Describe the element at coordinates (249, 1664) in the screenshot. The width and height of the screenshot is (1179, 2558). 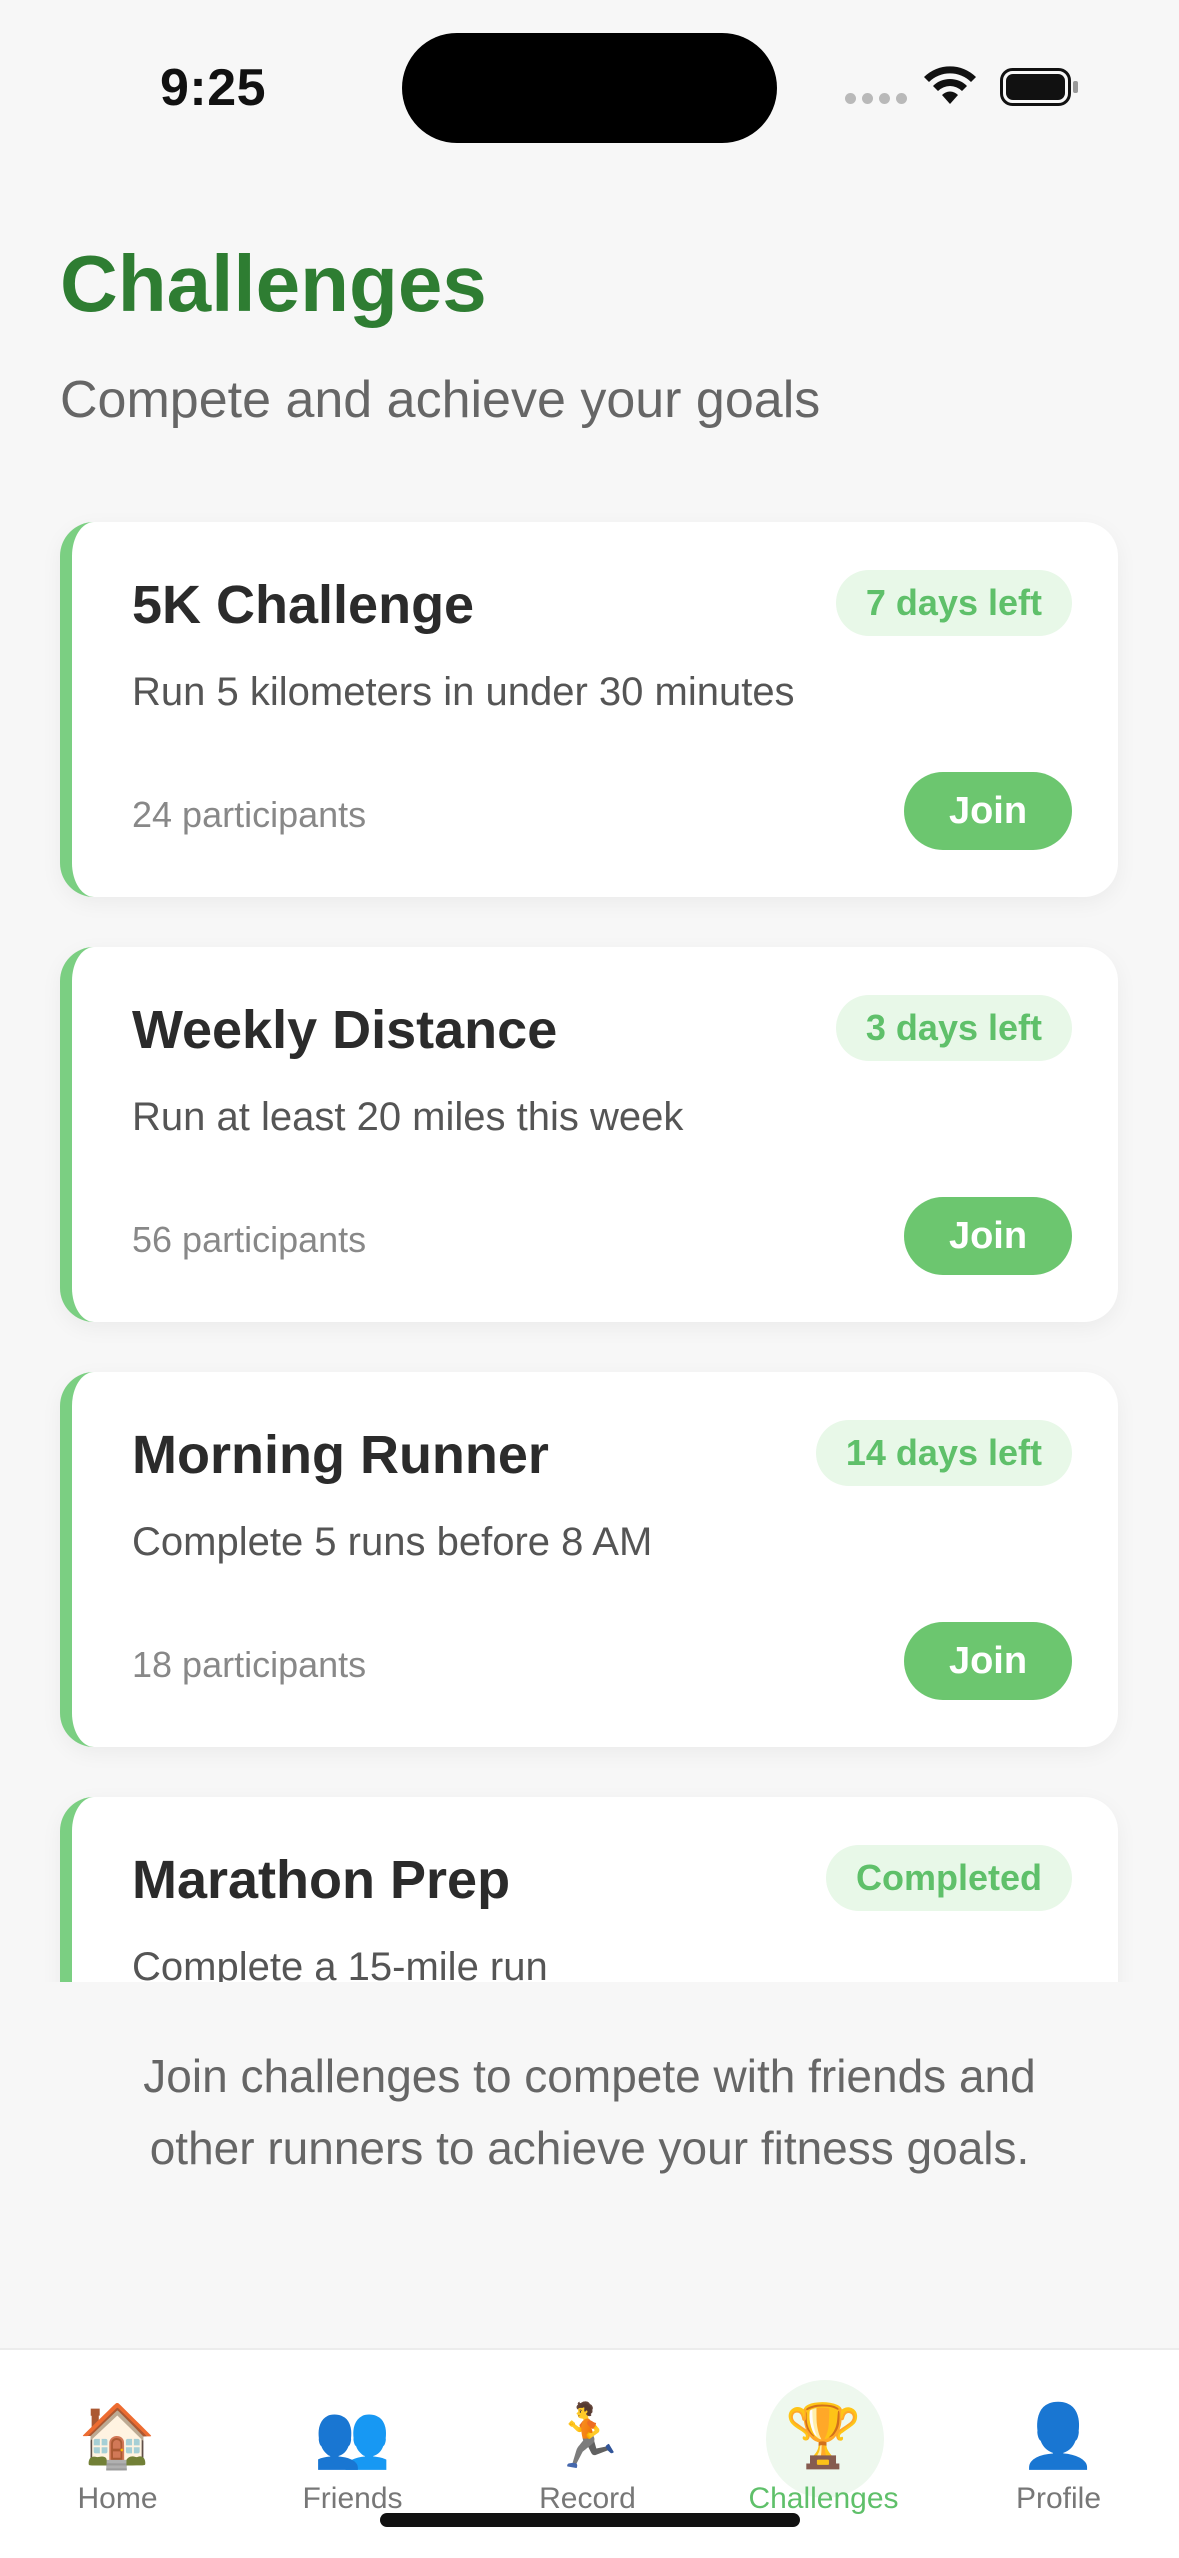
I see `participants-count: 18 participants` at that location.